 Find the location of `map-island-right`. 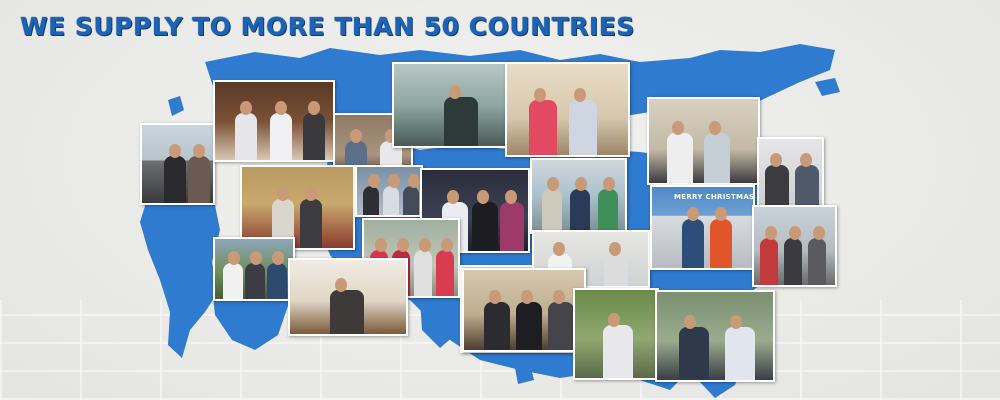

map-island-right is located at coordinates (827, 87).